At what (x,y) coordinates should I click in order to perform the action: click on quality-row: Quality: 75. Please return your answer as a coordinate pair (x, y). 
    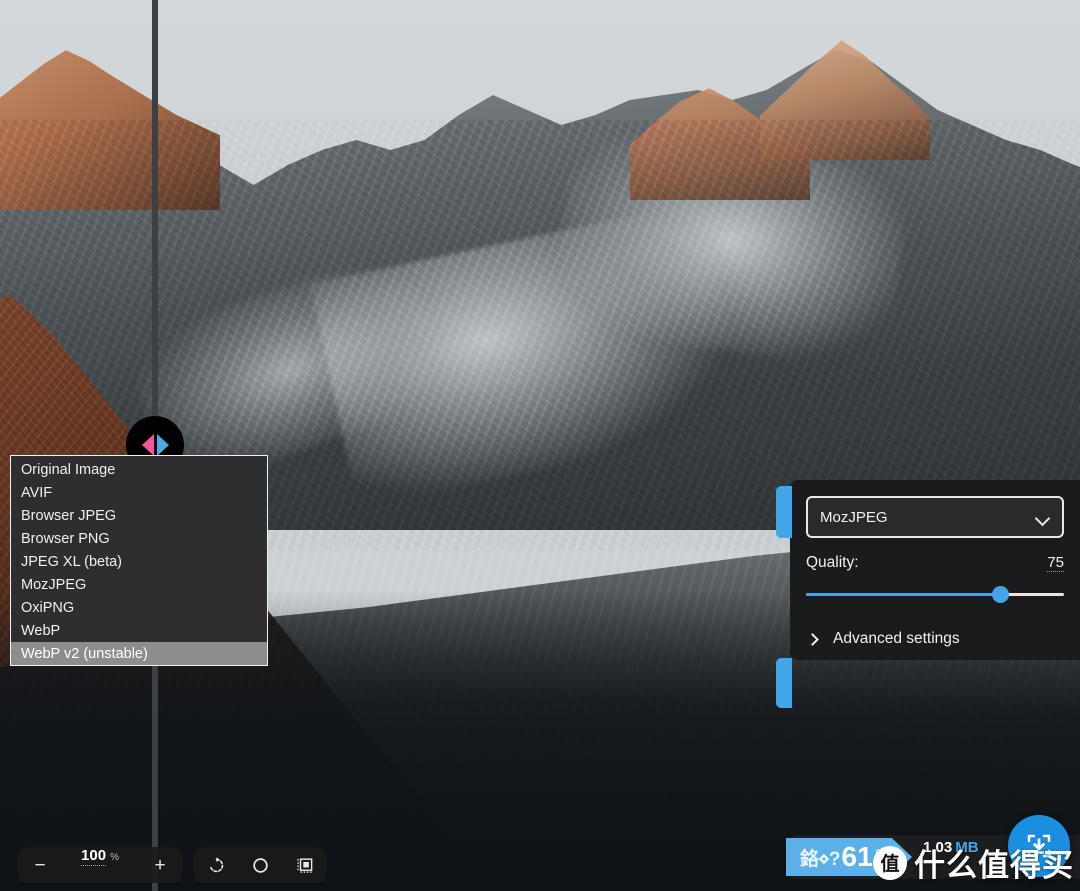
    Looking at the image, I should click on (935, 563).